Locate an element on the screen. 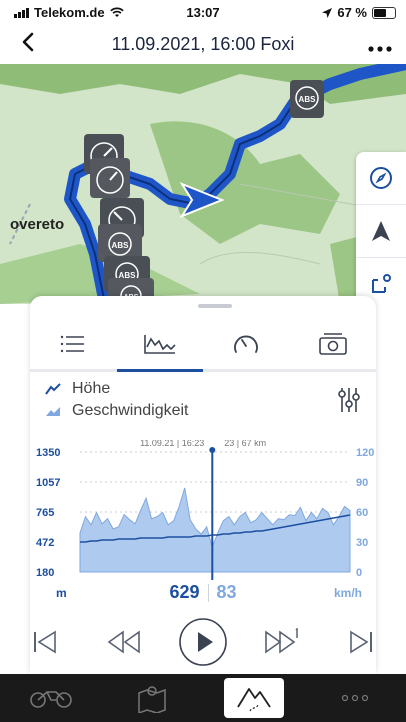 The width and height of the screenshot is (406, 722). legend-item-elevation: Höhe is located at coordinates (116, 389).